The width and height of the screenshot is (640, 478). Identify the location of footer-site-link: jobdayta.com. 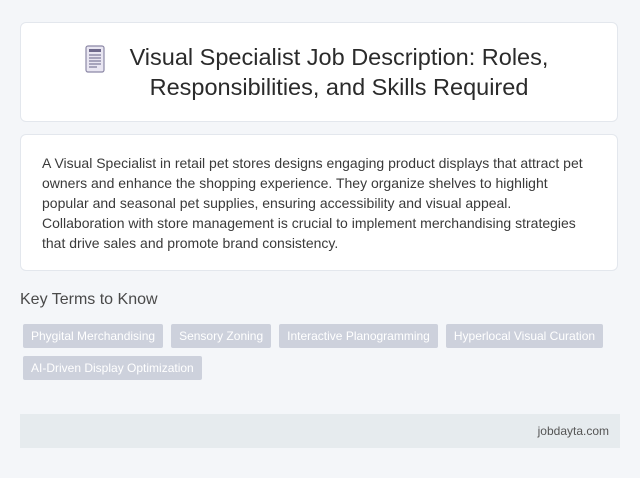
(573, 431).